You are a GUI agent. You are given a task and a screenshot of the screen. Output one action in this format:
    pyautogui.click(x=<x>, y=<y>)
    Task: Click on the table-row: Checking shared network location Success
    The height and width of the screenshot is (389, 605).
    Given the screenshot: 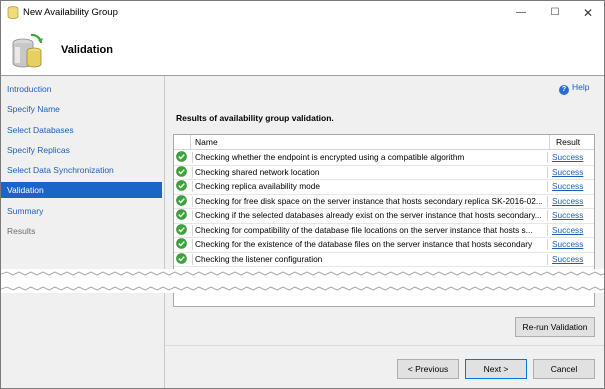 What is the action you would take?
    pyautogui.click(x=384, y=172)
    